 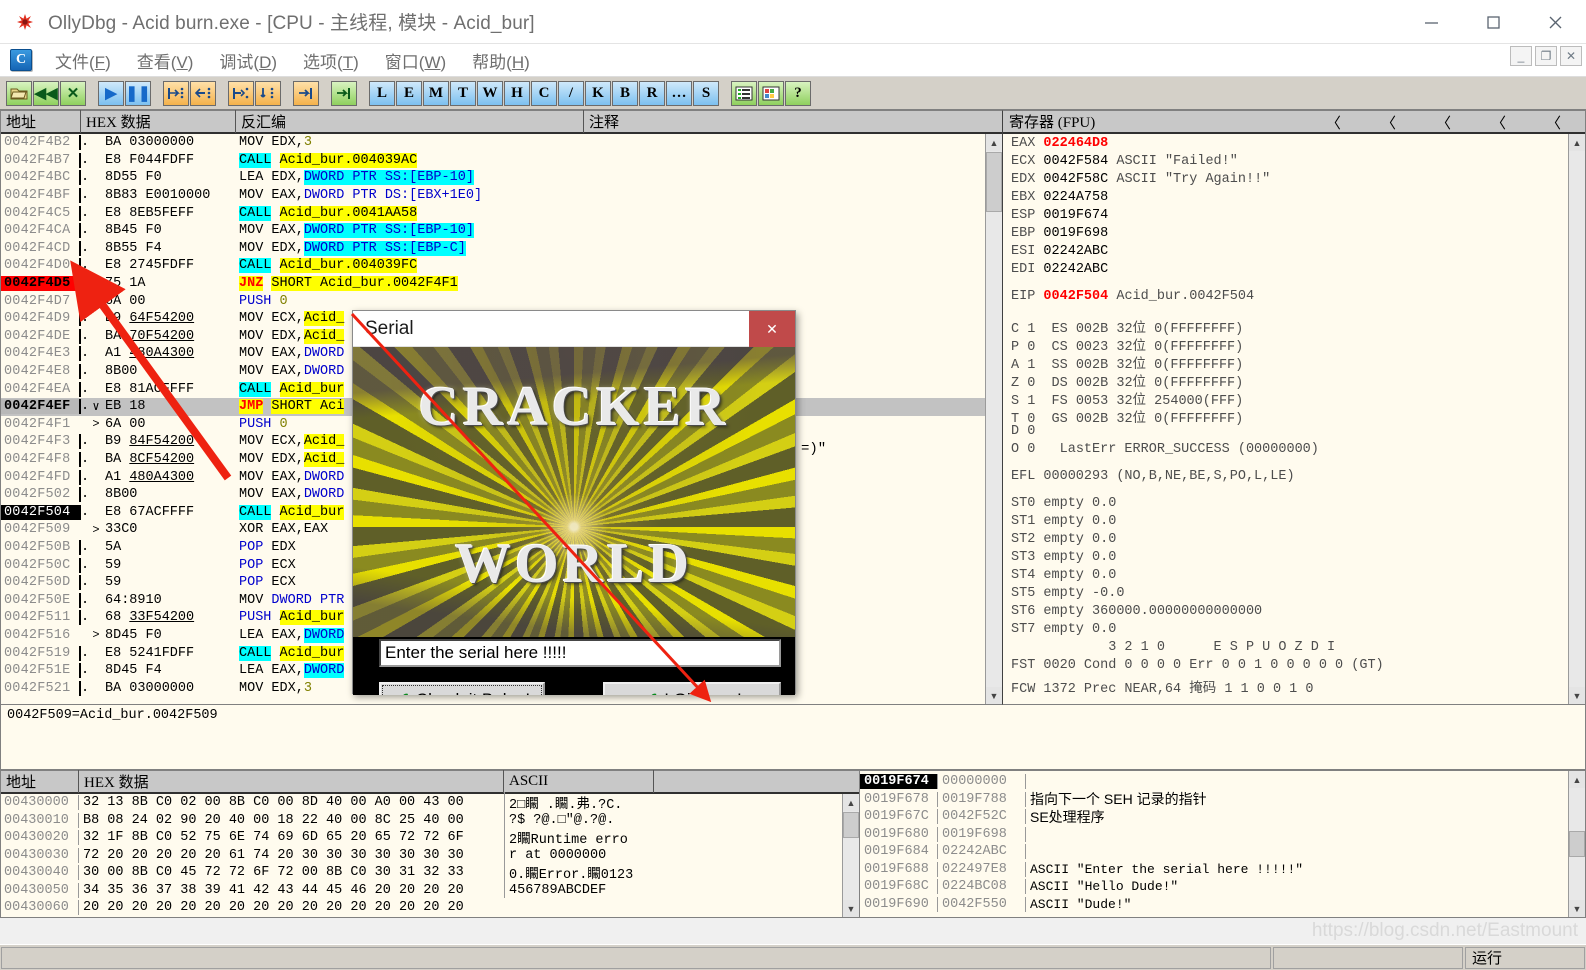 What do you see at coordinates (171, 142) in the screenshot?
I see `disasm-hexdata: BA 03000000` at bounding box center [171, 142].